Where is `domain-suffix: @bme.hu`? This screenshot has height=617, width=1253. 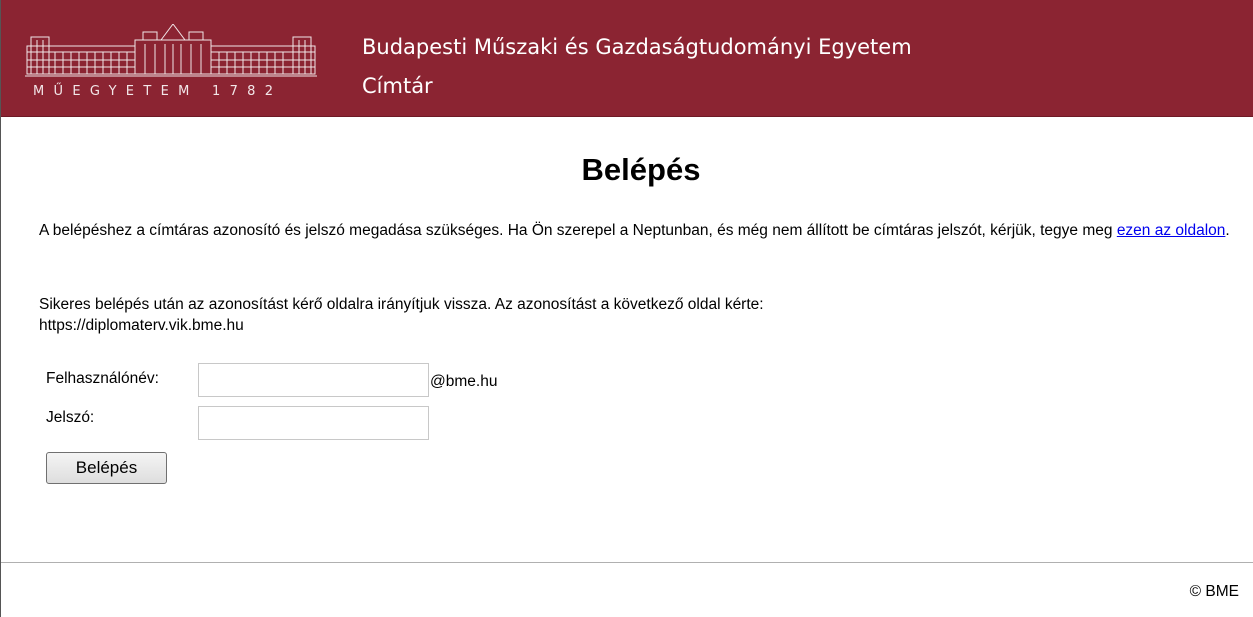
domain-suffix: @bme.hu is located at coordinates (464, 381).